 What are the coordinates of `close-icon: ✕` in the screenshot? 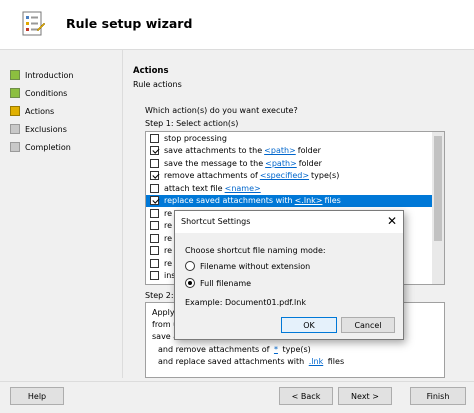 It's located at (392, 221).